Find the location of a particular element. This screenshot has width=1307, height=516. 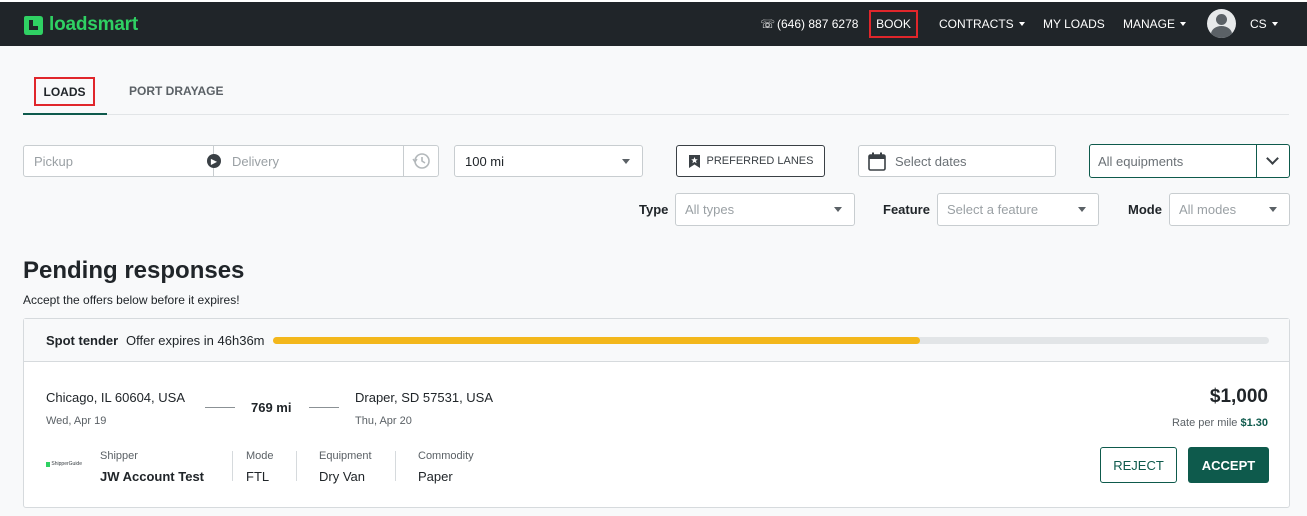

avatar-head is located at coordinates (1221, 19).